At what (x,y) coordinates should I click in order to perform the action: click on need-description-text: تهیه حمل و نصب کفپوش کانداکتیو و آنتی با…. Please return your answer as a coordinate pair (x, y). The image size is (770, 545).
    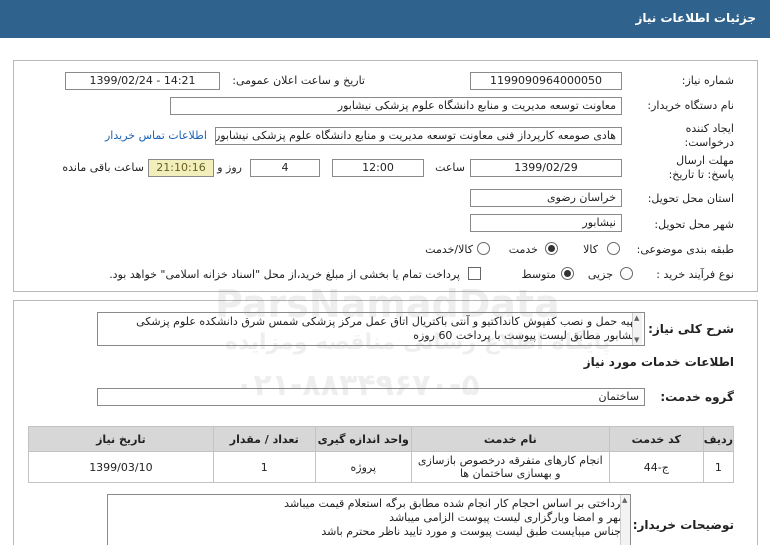
    Looking at the image, I should click on (387, 328).